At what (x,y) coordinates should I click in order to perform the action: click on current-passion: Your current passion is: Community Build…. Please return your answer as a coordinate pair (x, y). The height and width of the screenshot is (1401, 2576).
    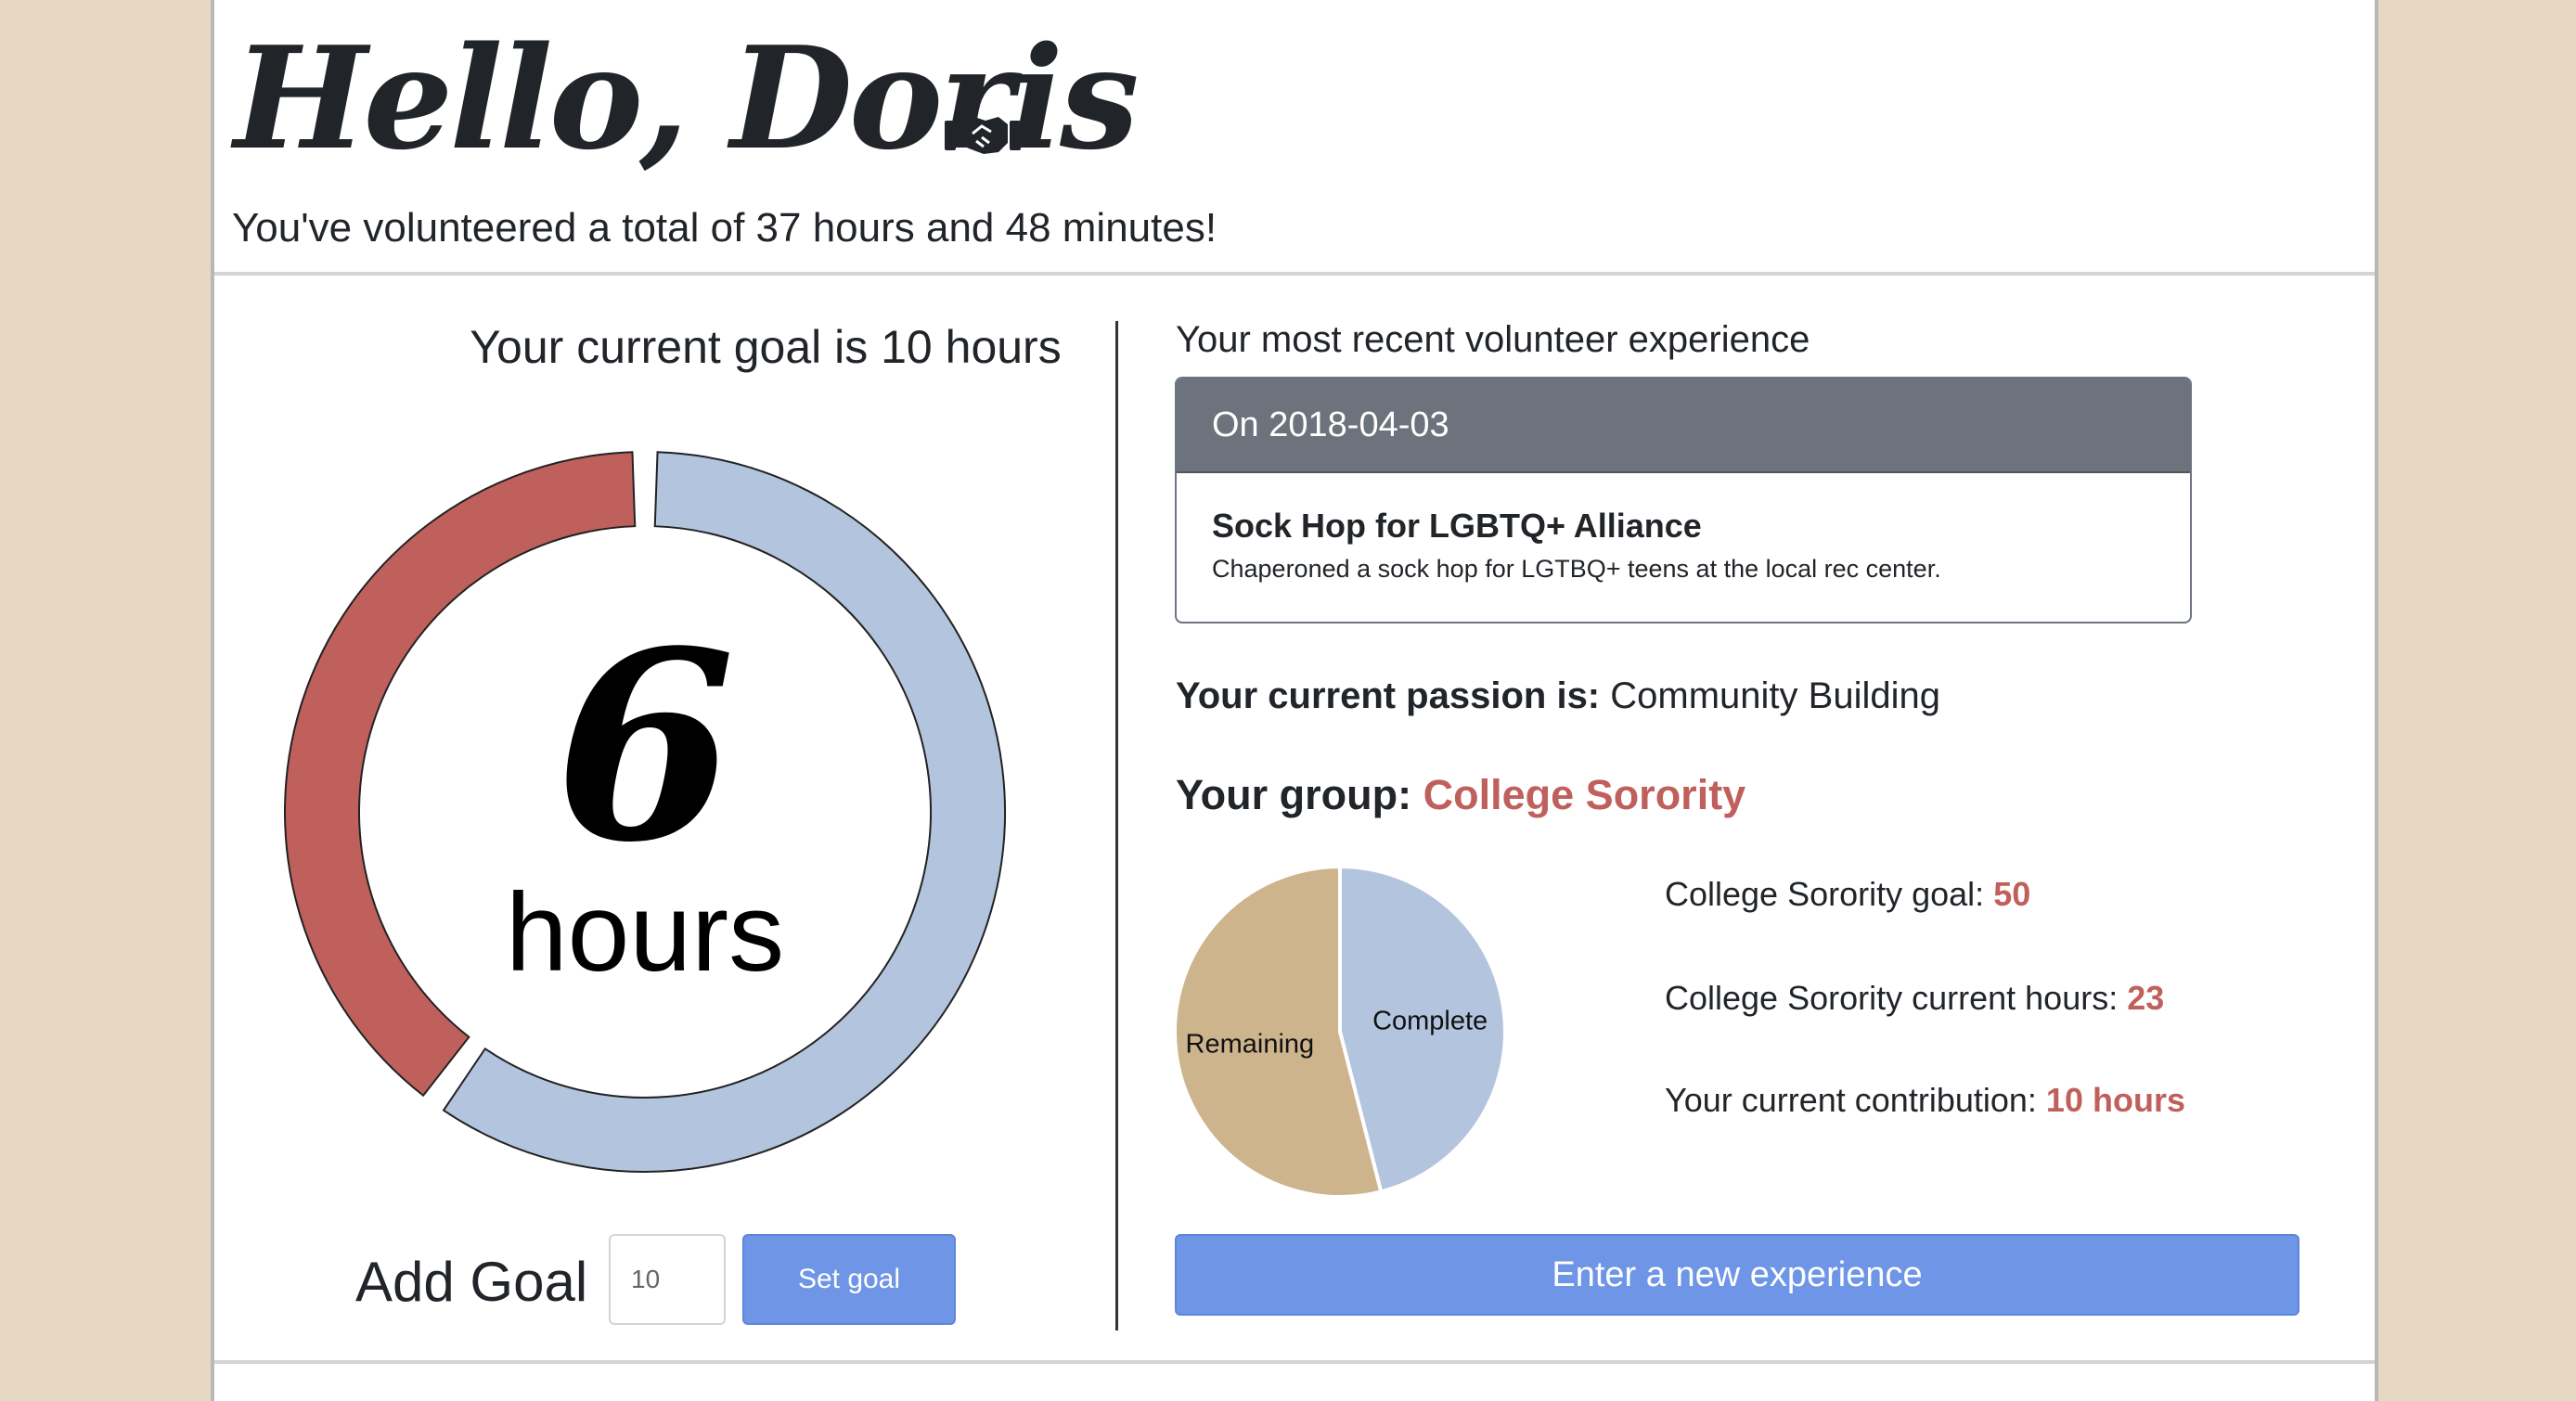
    Looking at the image, I should click on (1558, 696).